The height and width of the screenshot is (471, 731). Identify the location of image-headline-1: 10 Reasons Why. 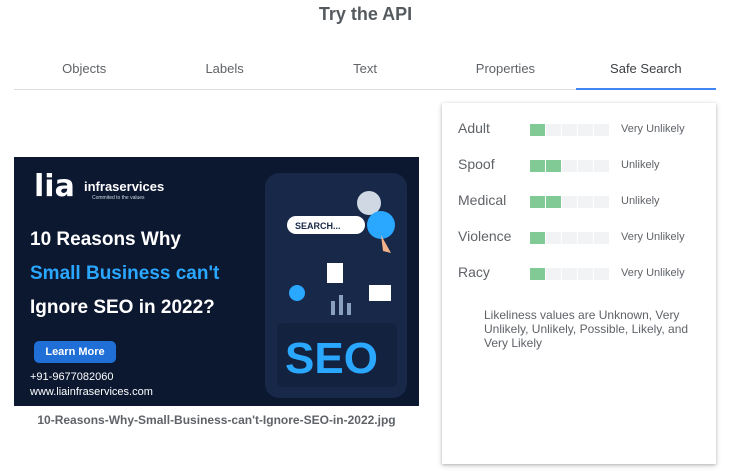
(105, 239).